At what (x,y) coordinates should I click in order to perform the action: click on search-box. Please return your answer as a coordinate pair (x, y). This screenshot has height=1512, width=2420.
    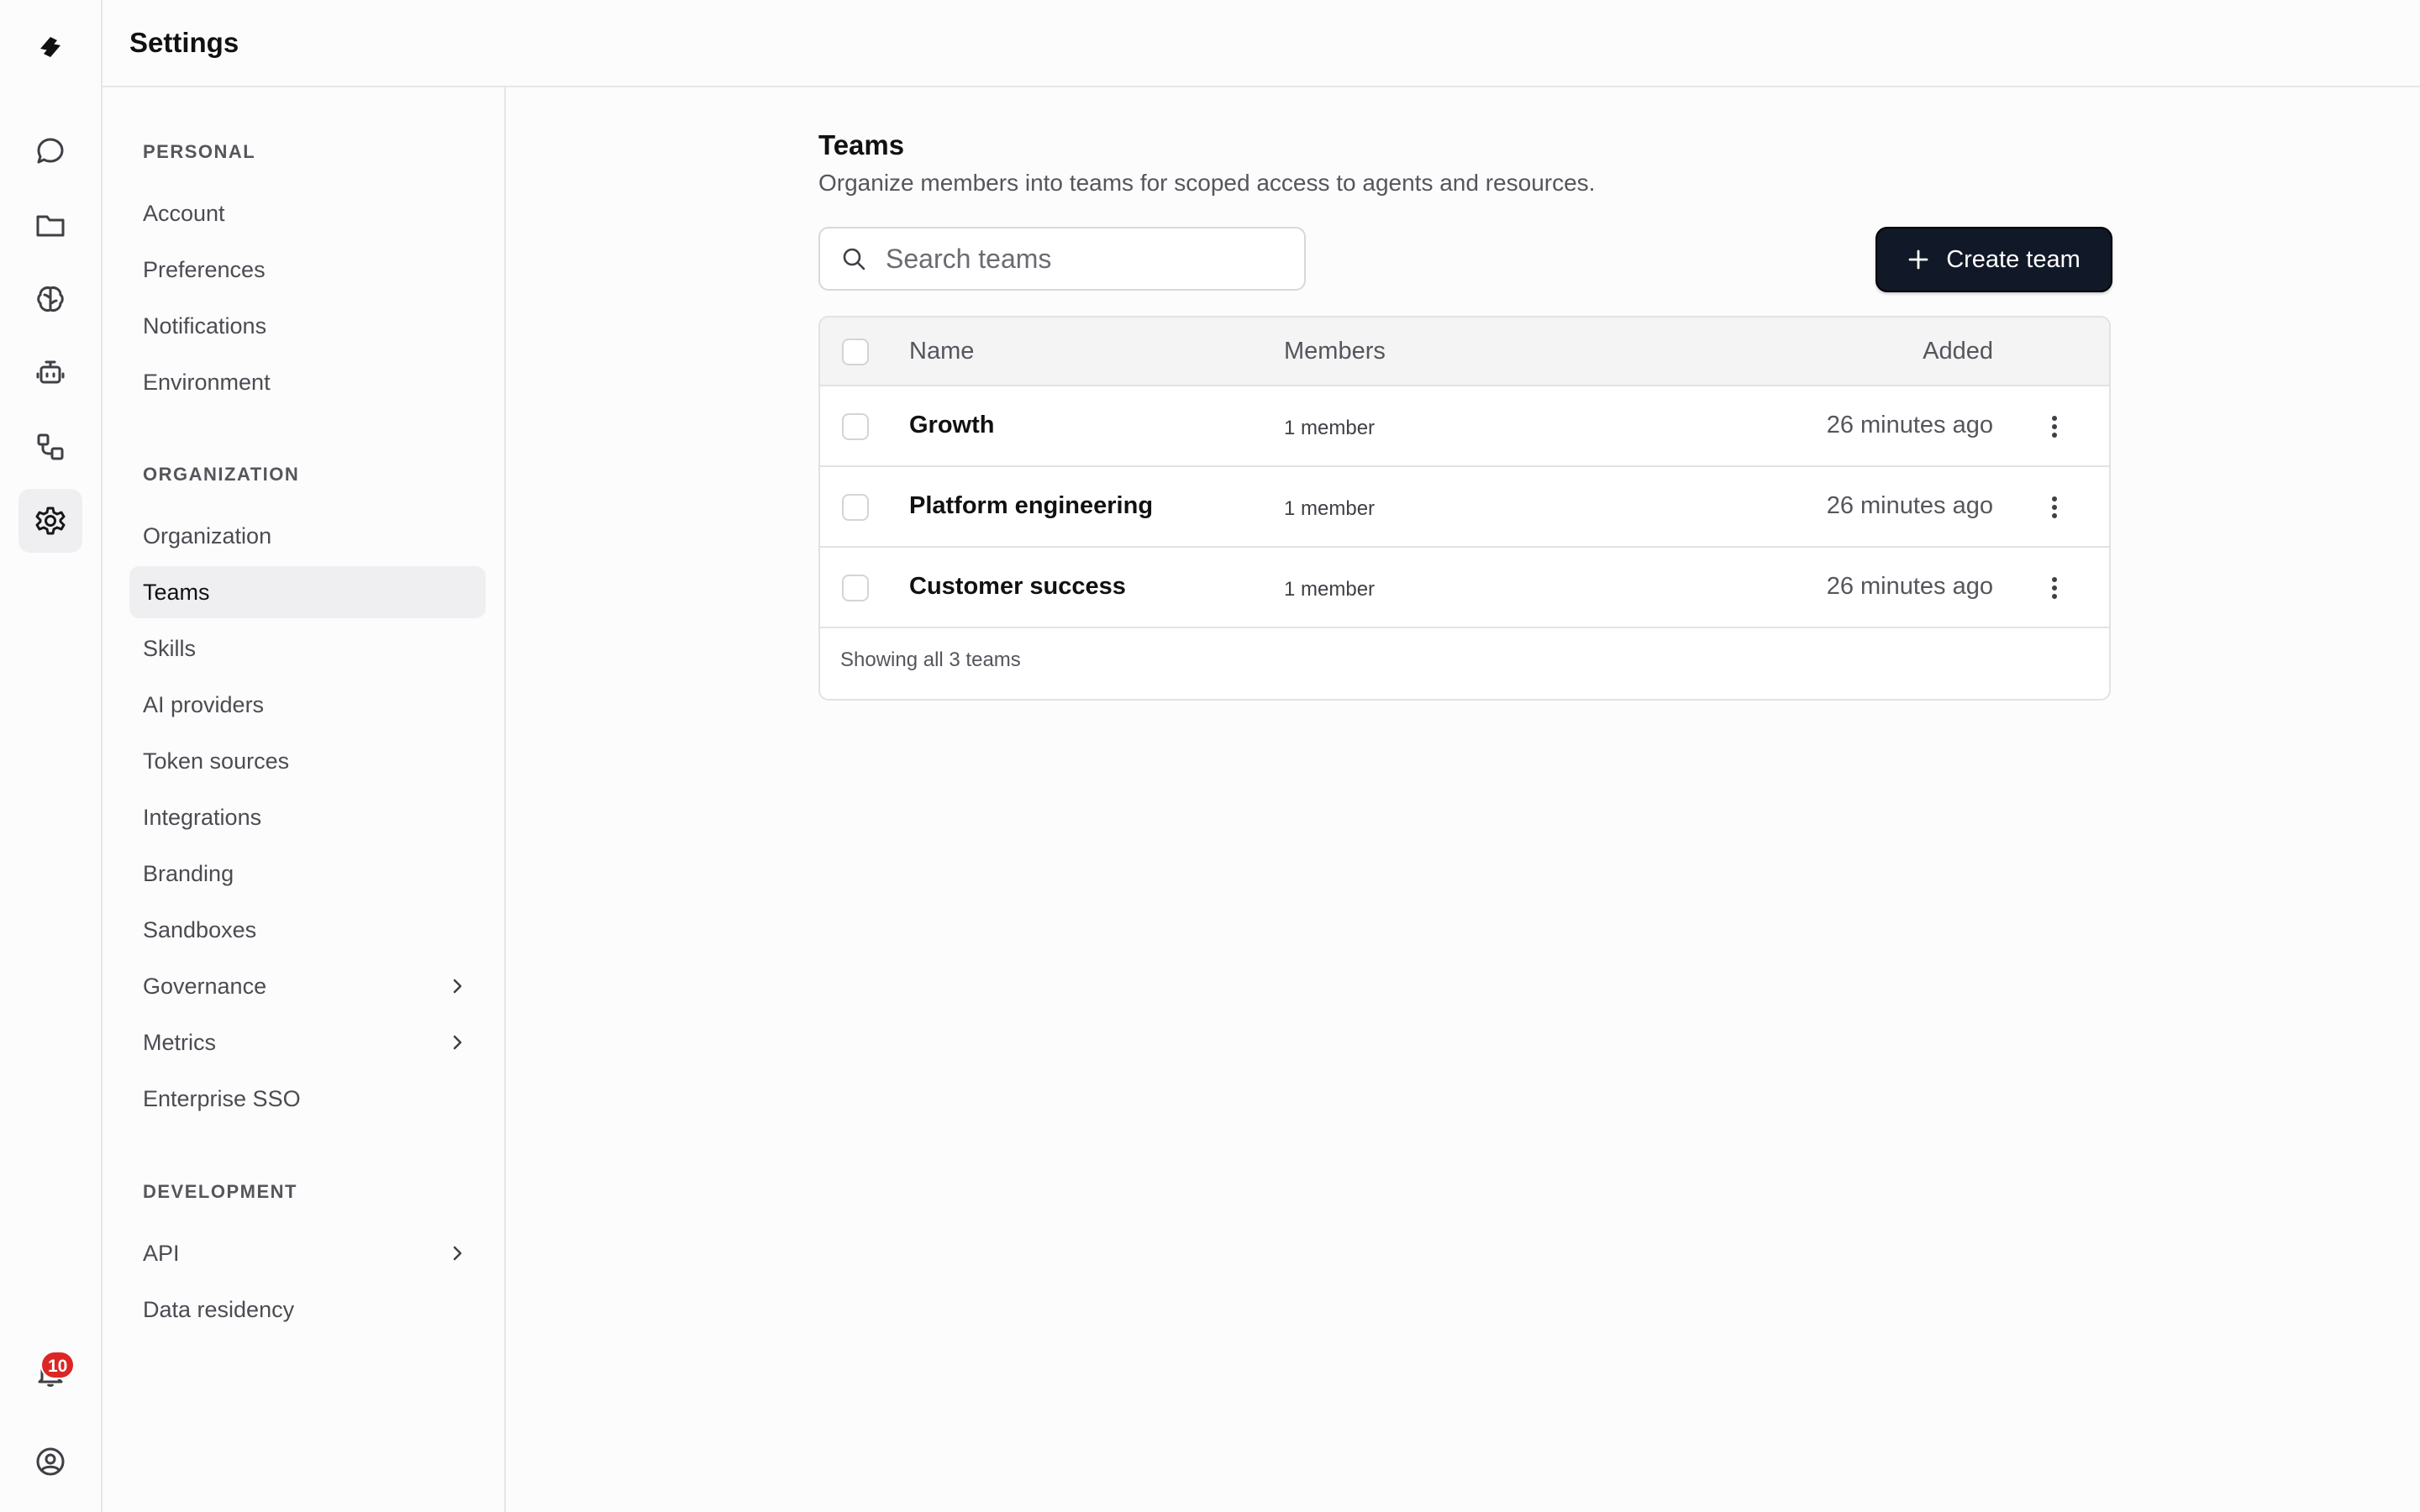
    Looking at the image, I should click on (1062, 259).